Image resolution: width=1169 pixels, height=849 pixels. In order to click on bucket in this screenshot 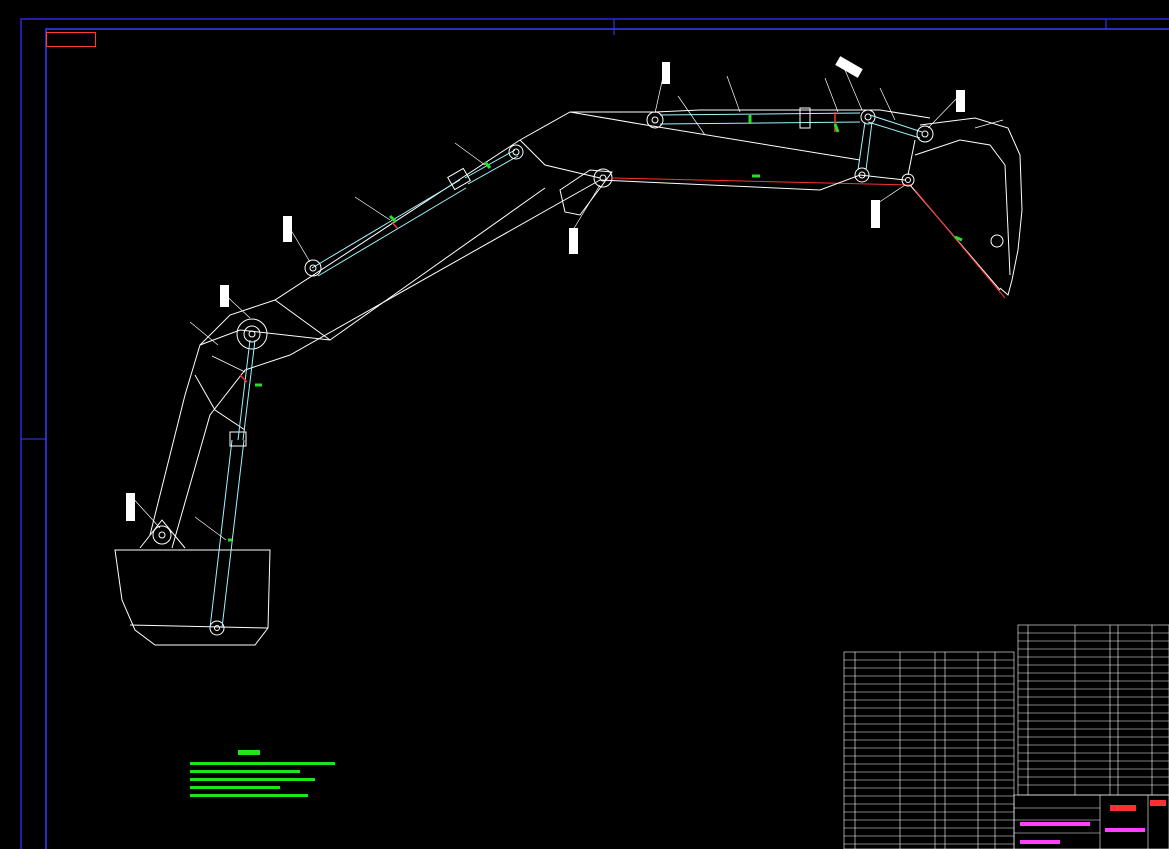, I will do `click(966, 208)`.